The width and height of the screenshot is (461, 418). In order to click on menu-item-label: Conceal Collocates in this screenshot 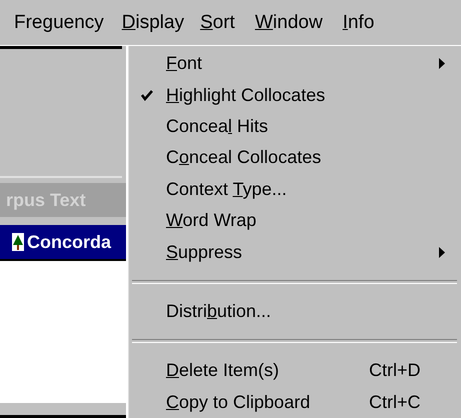, I will do `click(244, 157)`.